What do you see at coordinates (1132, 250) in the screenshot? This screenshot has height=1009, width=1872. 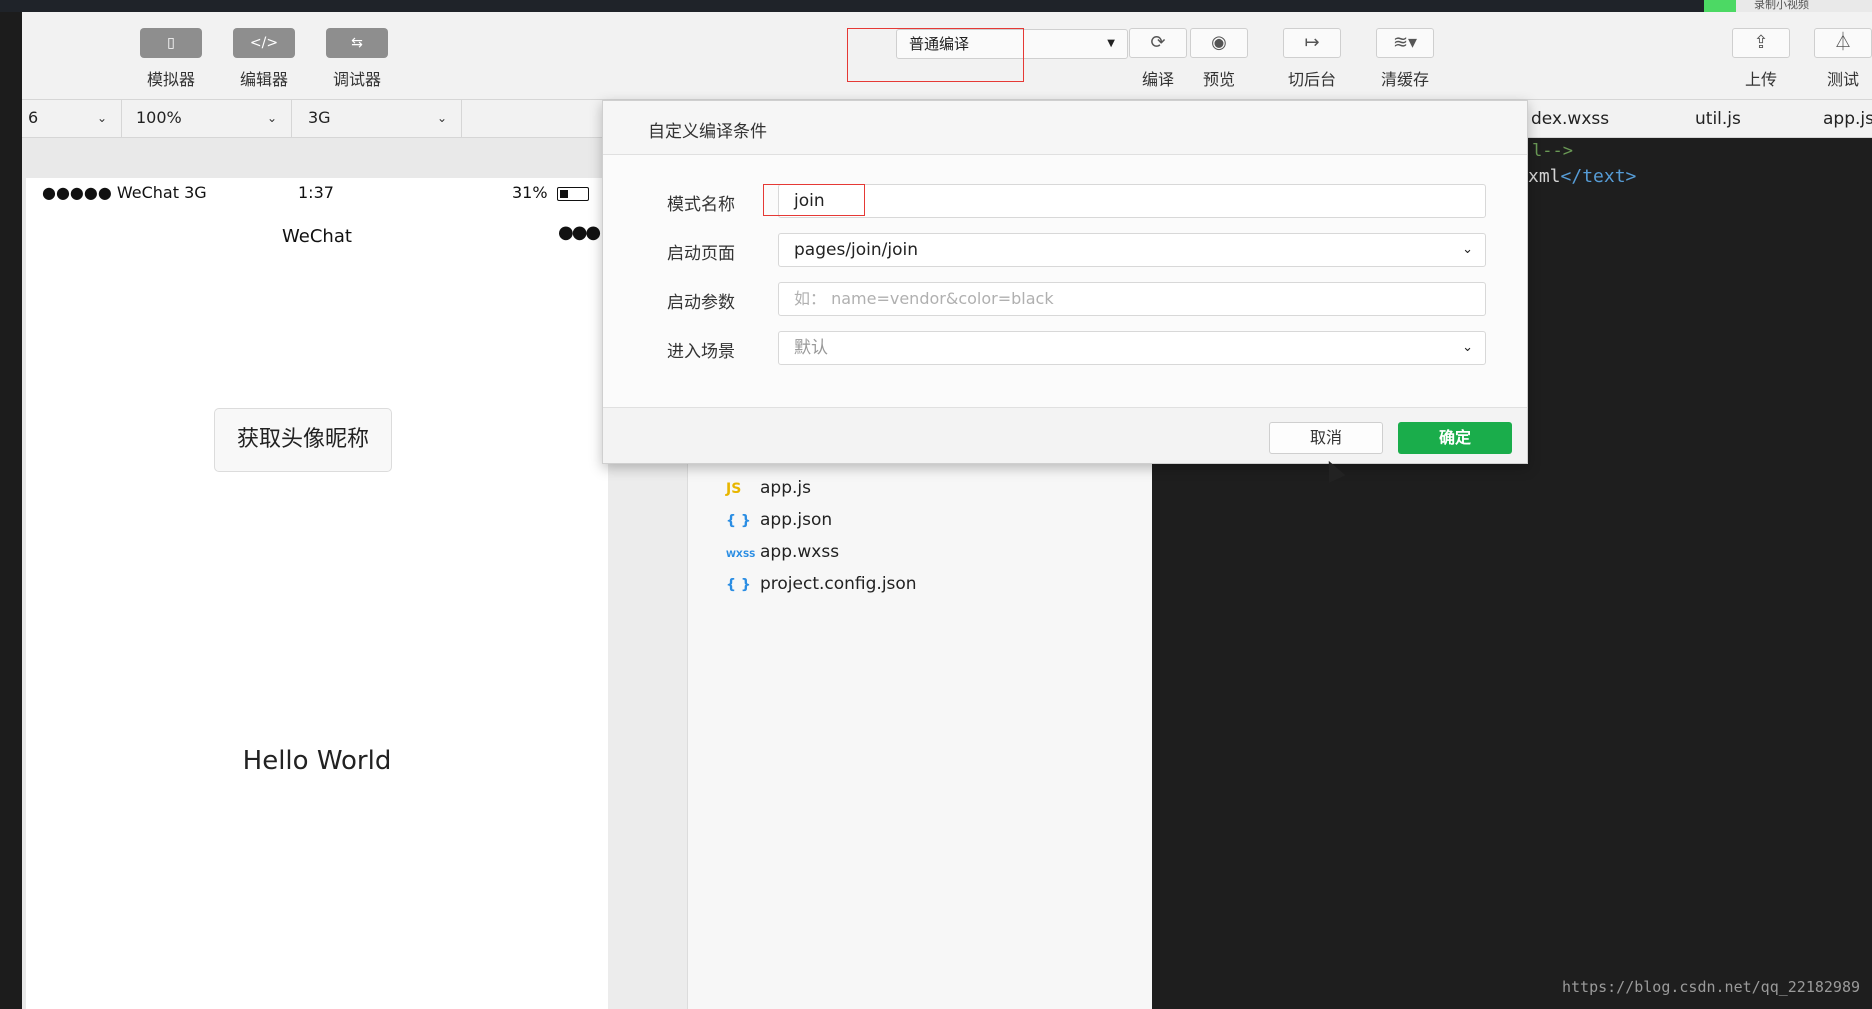 I see `start-page-select: pages/join/join ⌄` at bounding box center [1132, 250].